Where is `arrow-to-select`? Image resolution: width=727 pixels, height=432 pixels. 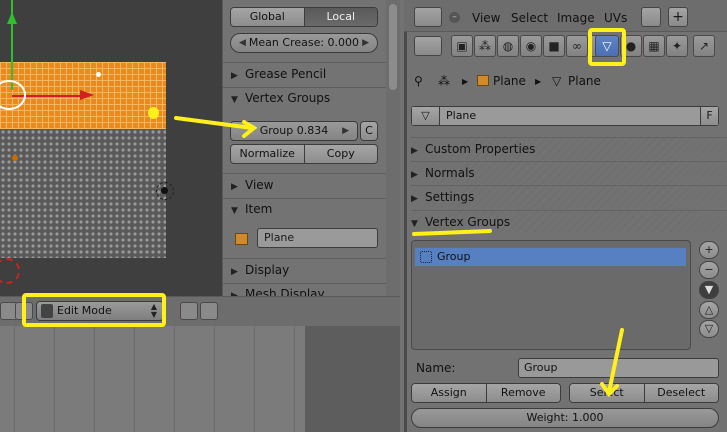 arrow-to-select is located at coordinates (615, 361).